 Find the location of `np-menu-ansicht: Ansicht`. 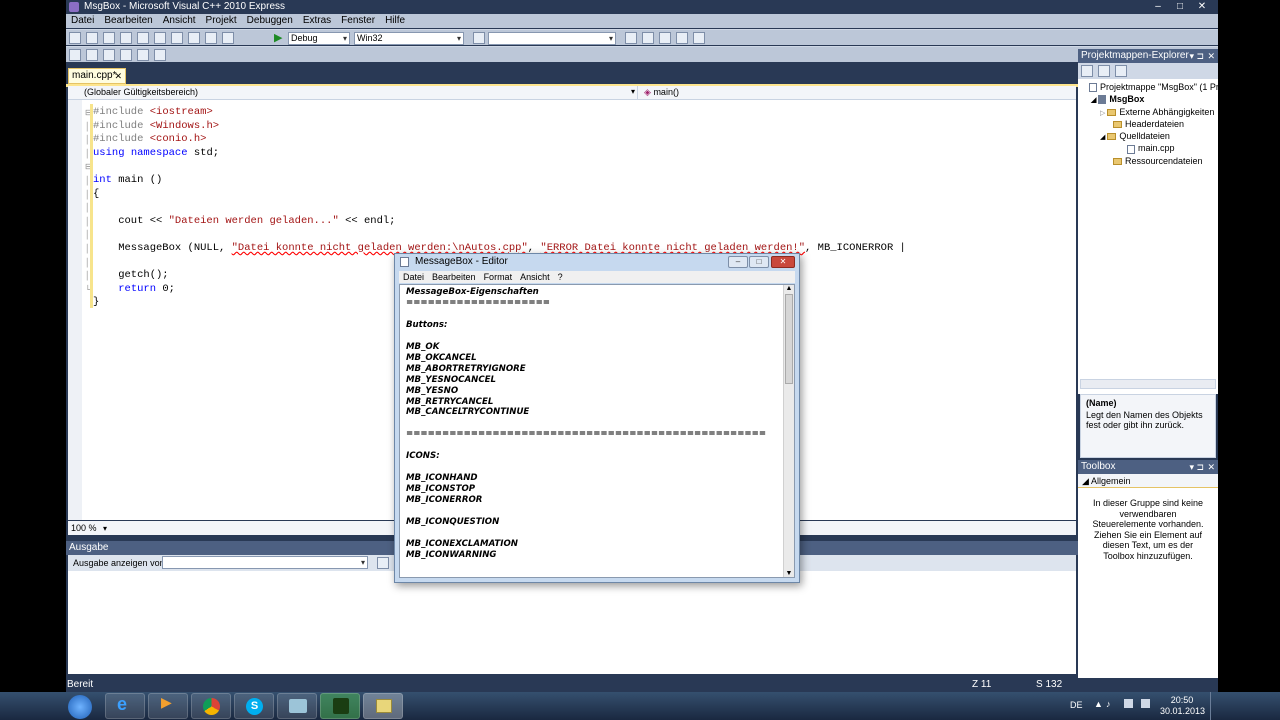

np-menu-ansicht: Ansicht is located at coordinates (535, 277).